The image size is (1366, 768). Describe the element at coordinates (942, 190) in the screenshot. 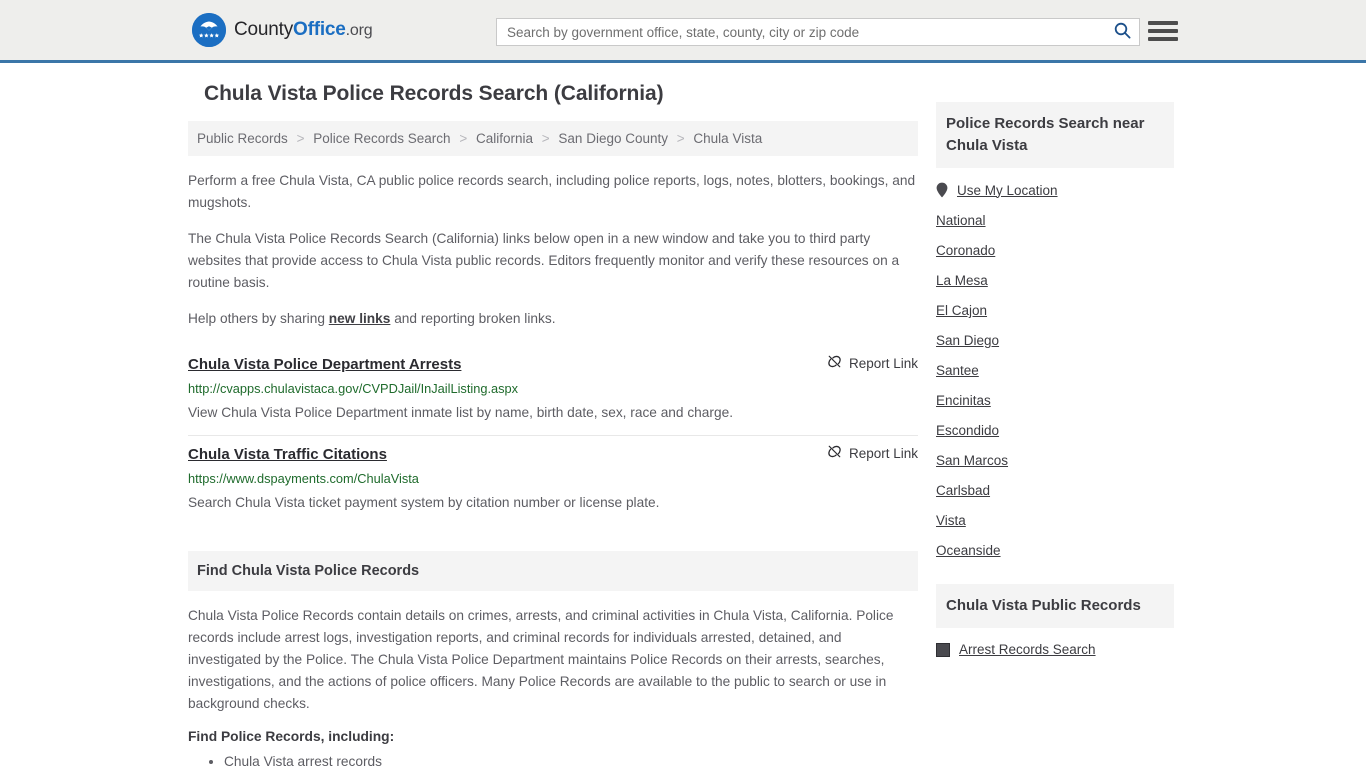

I see `map-pin-icon` at that location.